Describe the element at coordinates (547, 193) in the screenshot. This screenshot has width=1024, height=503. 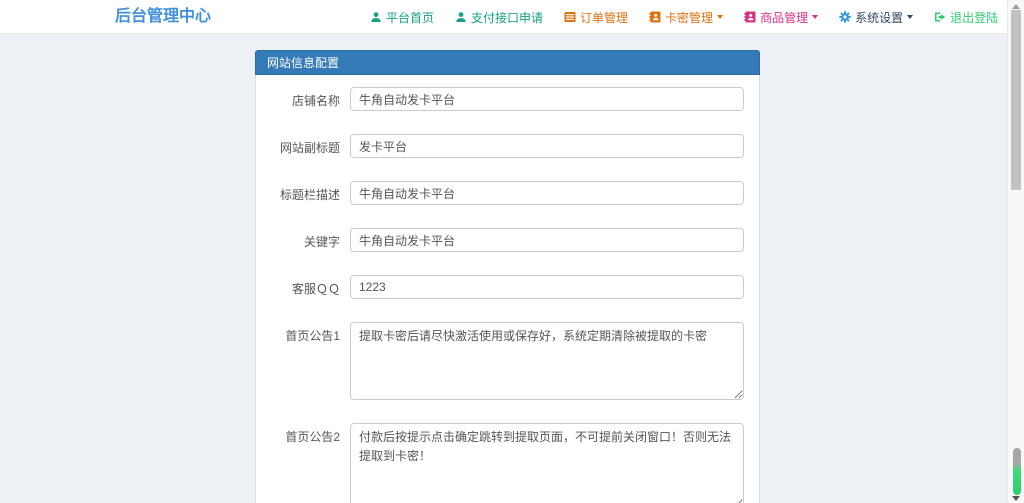
I see `title-bar-desc-field` at that location.